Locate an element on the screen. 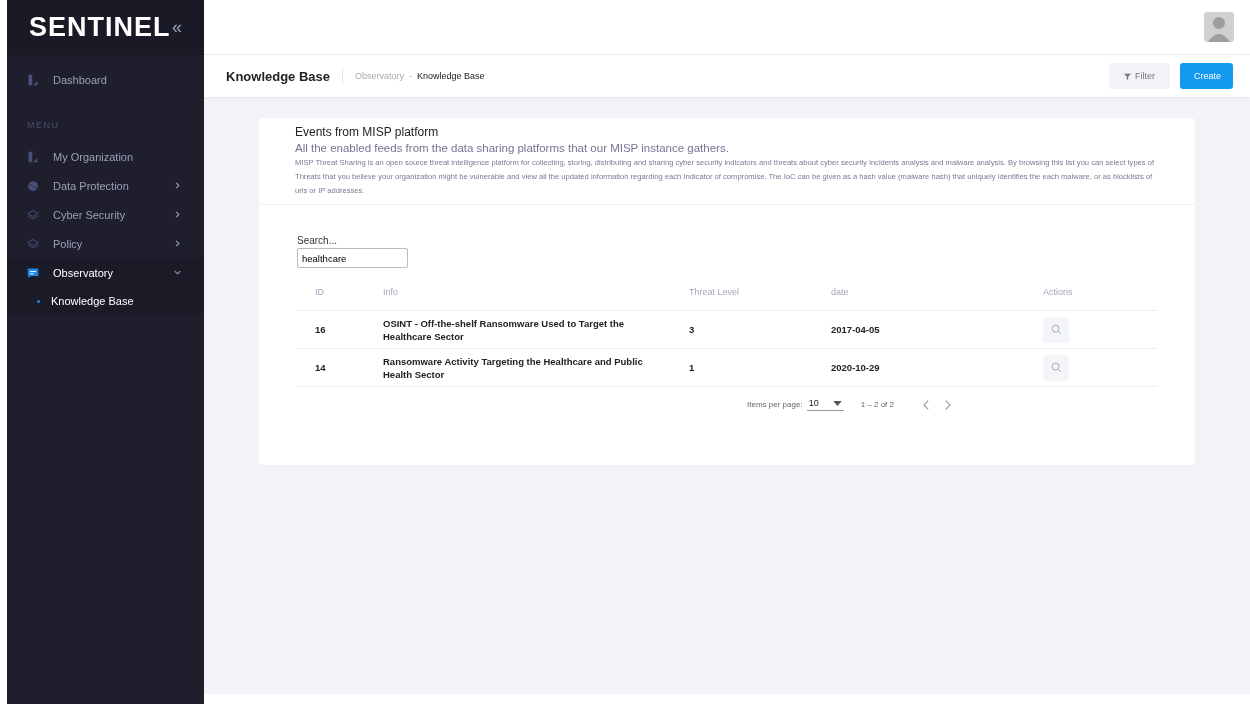 This screenshot has width=1250, height=704. nav-item: Cyber Security is located at coordinates (105, 214).